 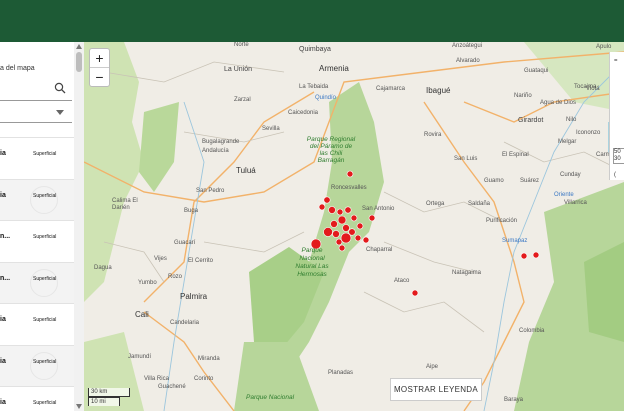 I want to click on side-control-top: =, so click(x=616, y=61).